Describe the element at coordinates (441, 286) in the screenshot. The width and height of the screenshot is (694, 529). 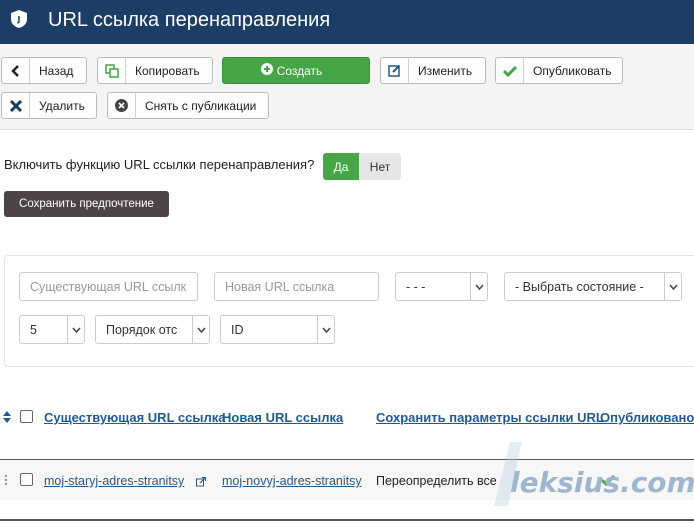
I see `type-select: - - -` at that location.